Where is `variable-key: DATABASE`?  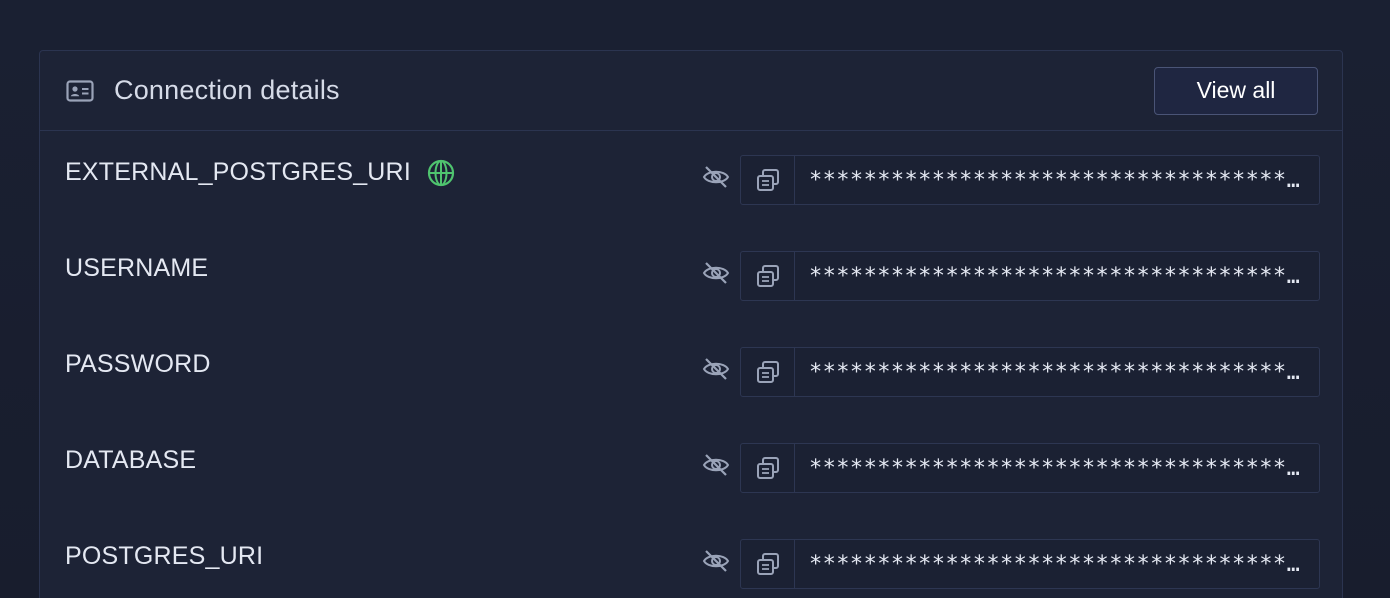 variable-key: DATABASE is located at coordinates (130, 460).